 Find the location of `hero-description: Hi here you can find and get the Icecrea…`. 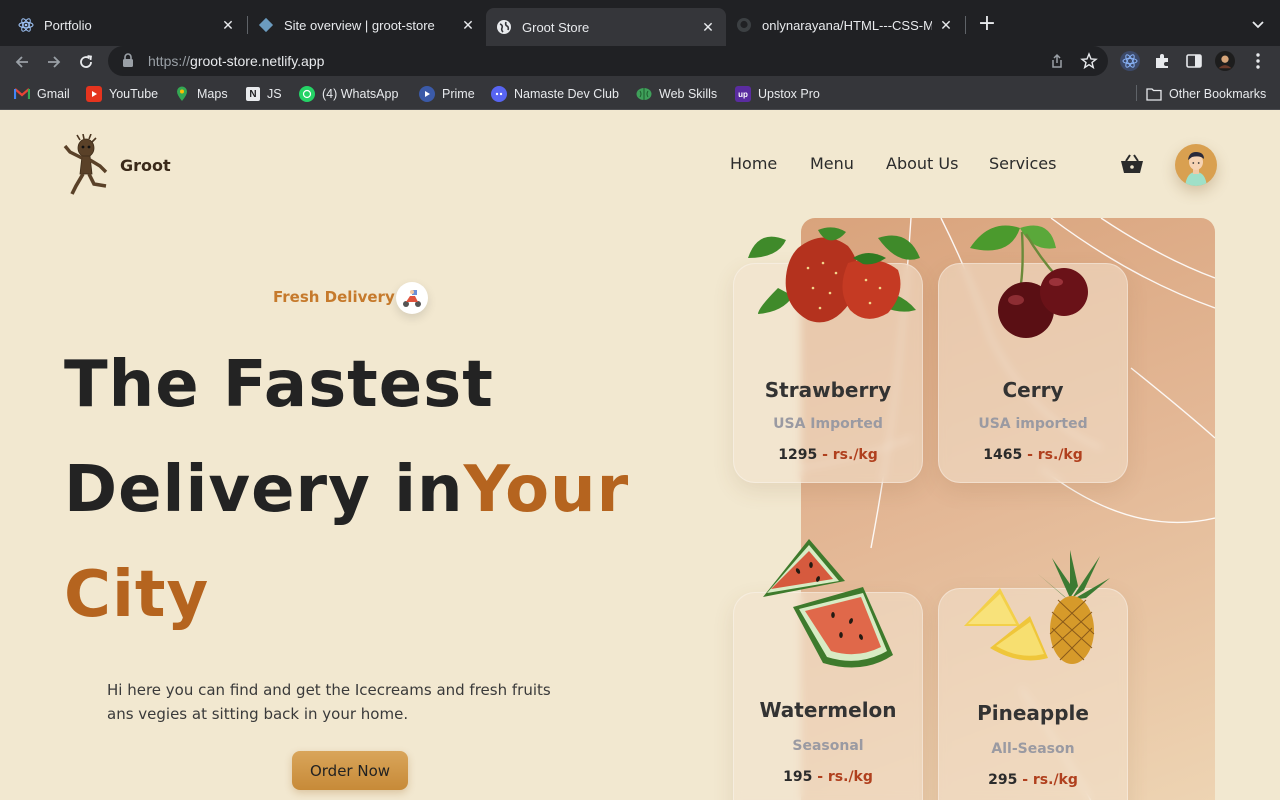

hero-description: Hi here you can find and get the Icecrea… is located at coordinates (357, 702).